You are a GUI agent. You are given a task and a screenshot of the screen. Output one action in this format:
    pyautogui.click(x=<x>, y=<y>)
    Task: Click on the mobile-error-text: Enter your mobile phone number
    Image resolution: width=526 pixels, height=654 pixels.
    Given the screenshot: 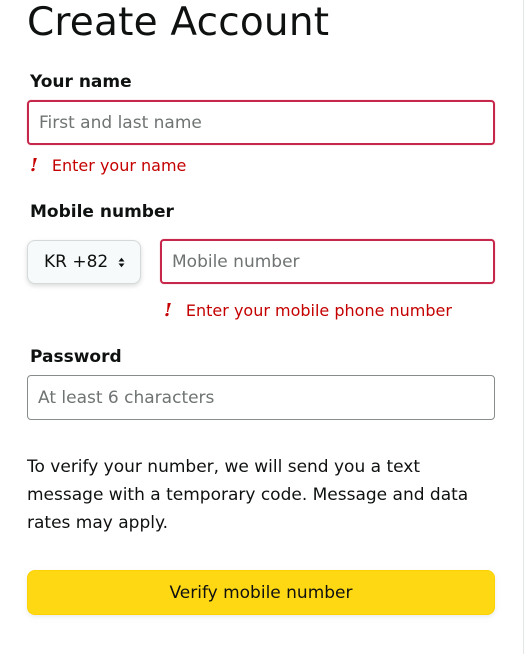 What is the action you would take?
    pyautogui.click(x=318, y=310)
    